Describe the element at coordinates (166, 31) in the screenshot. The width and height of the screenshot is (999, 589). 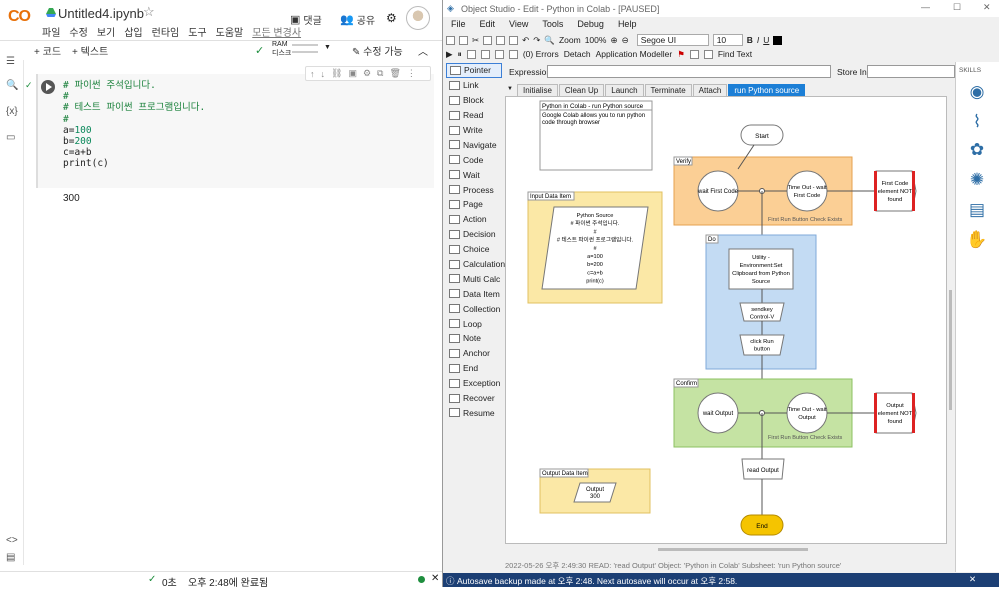
I see `menu-runtime: 런타임` at that location.